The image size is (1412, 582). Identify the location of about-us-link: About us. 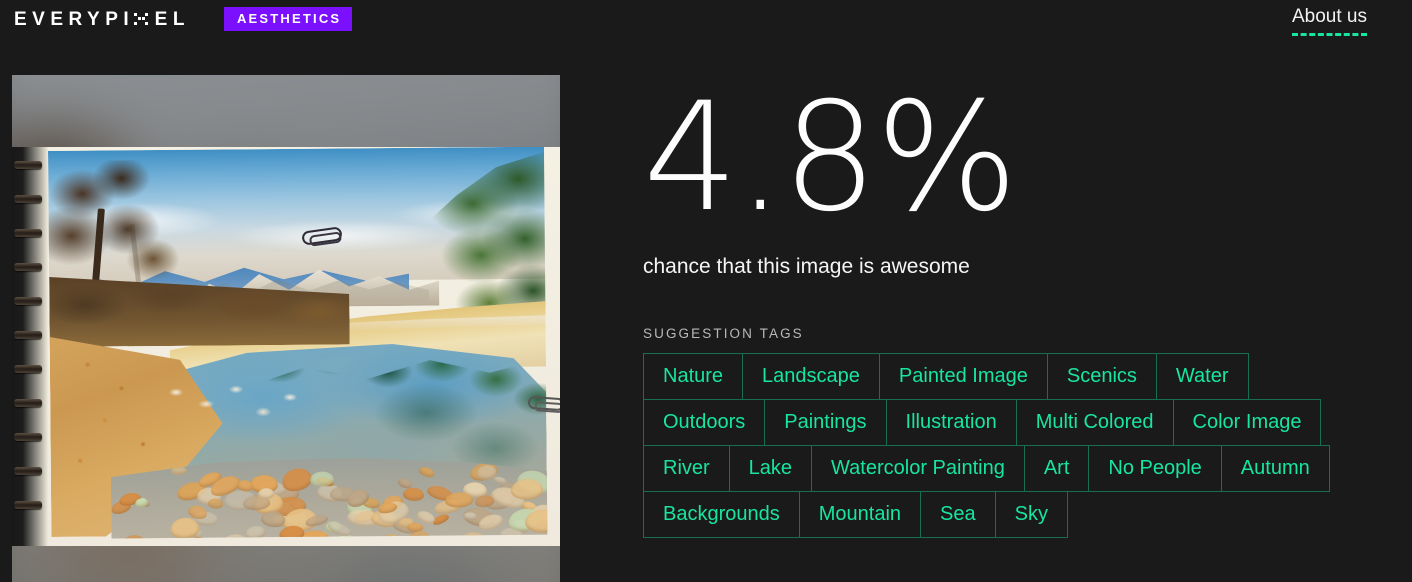
(1329, 21).